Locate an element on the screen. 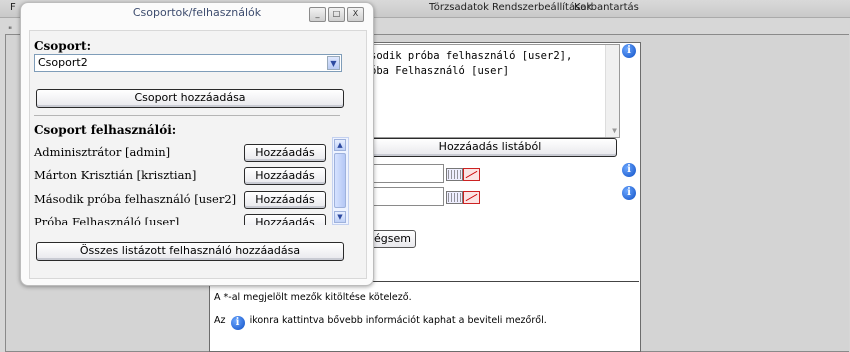 The width and height of the screenshot is (850, 352). user-name: Márton Krisztián [krisztian] is located at coordinates (115, 175).